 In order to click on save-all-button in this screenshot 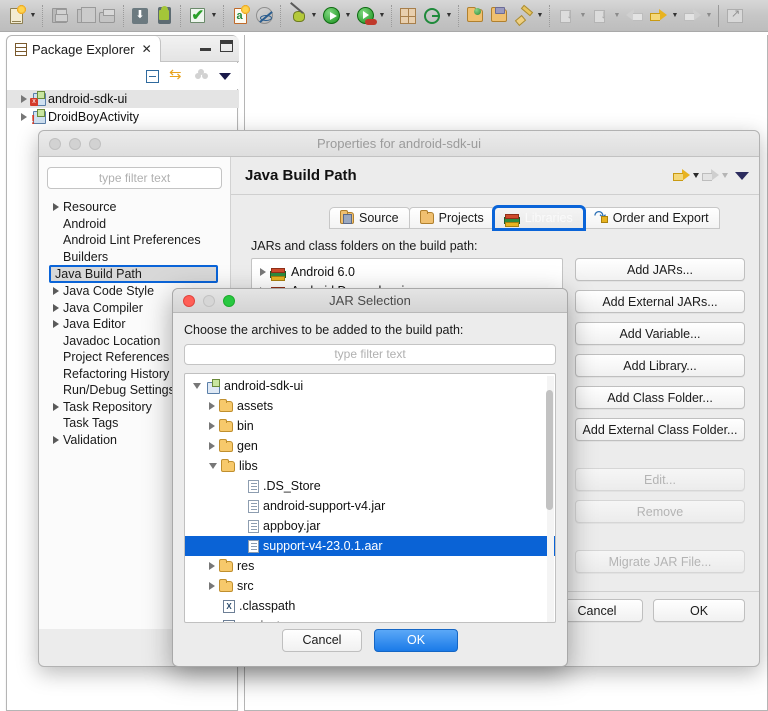, I will do `click(83, 16)`.